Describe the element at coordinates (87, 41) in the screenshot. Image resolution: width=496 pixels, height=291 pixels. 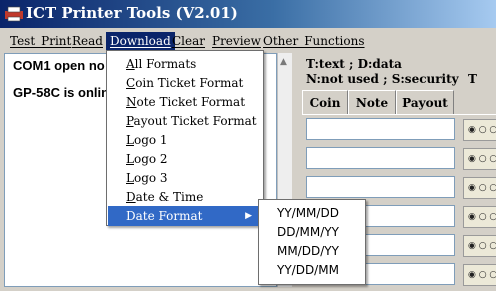
I see `menu-read: Read` at that location.